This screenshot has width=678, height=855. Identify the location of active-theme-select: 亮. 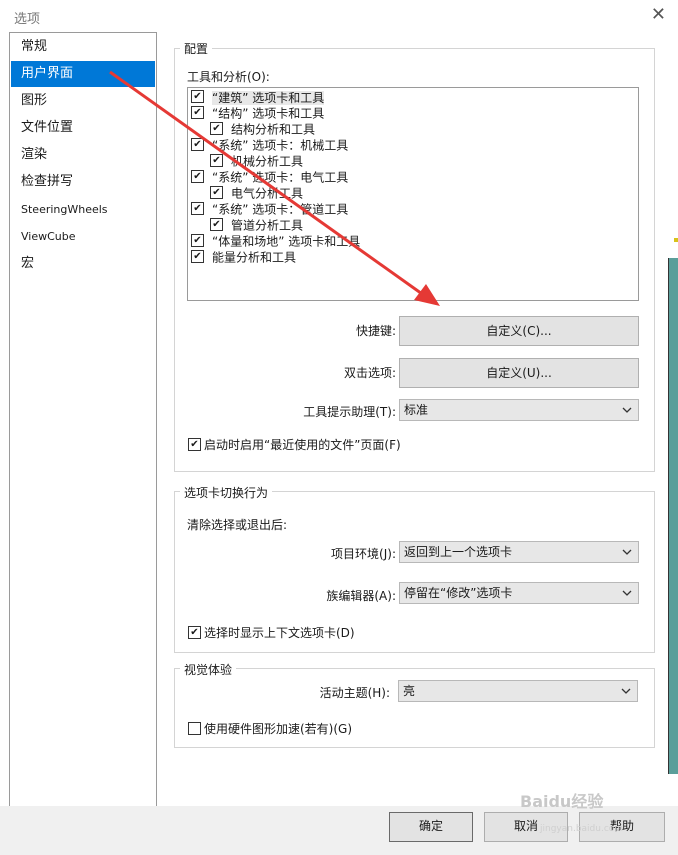
(518, 691).